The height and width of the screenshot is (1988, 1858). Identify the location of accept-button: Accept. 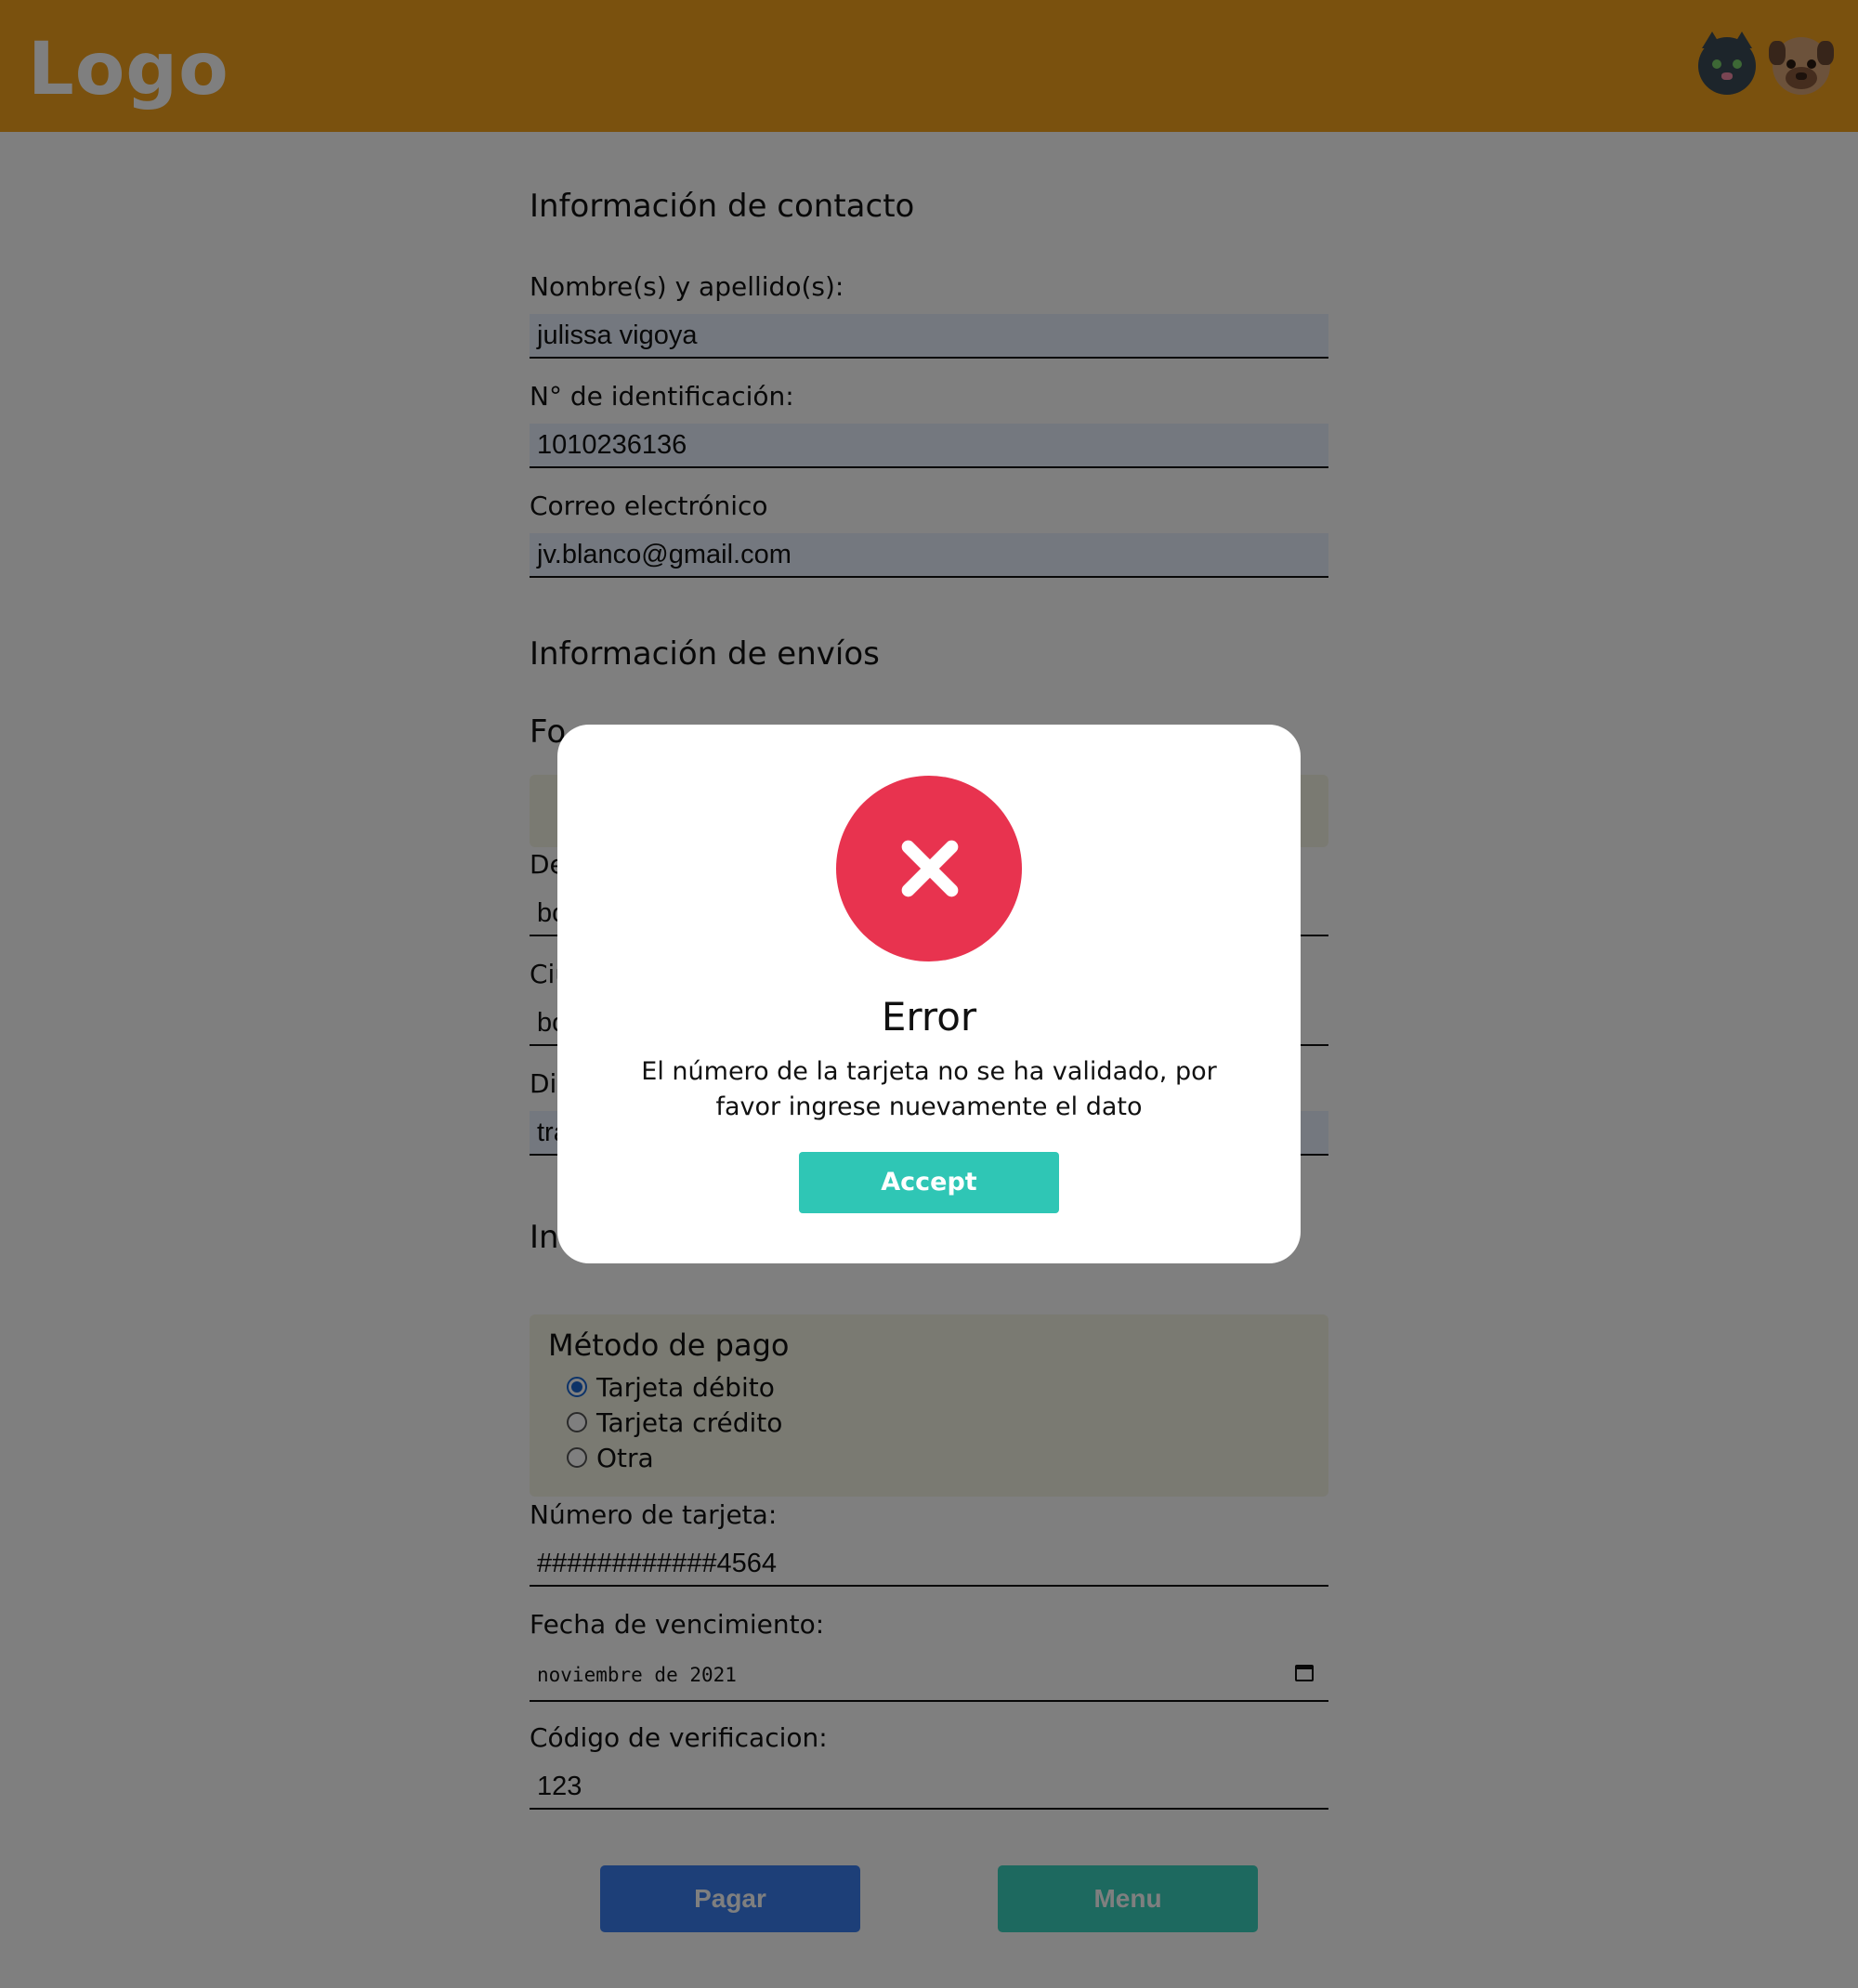
(929, 1183).